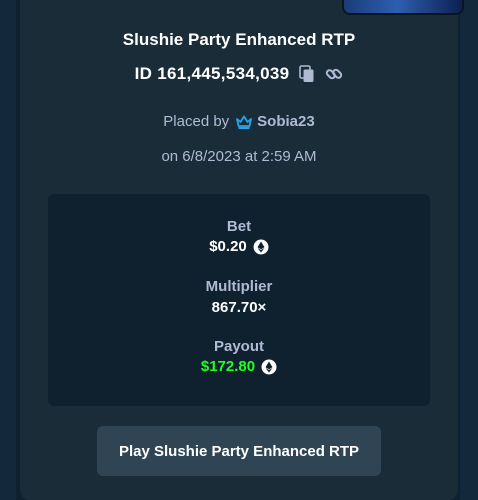 This screenshot has width=478, height=500. I want to click on payout-value: $172.80, so click(228, 366).